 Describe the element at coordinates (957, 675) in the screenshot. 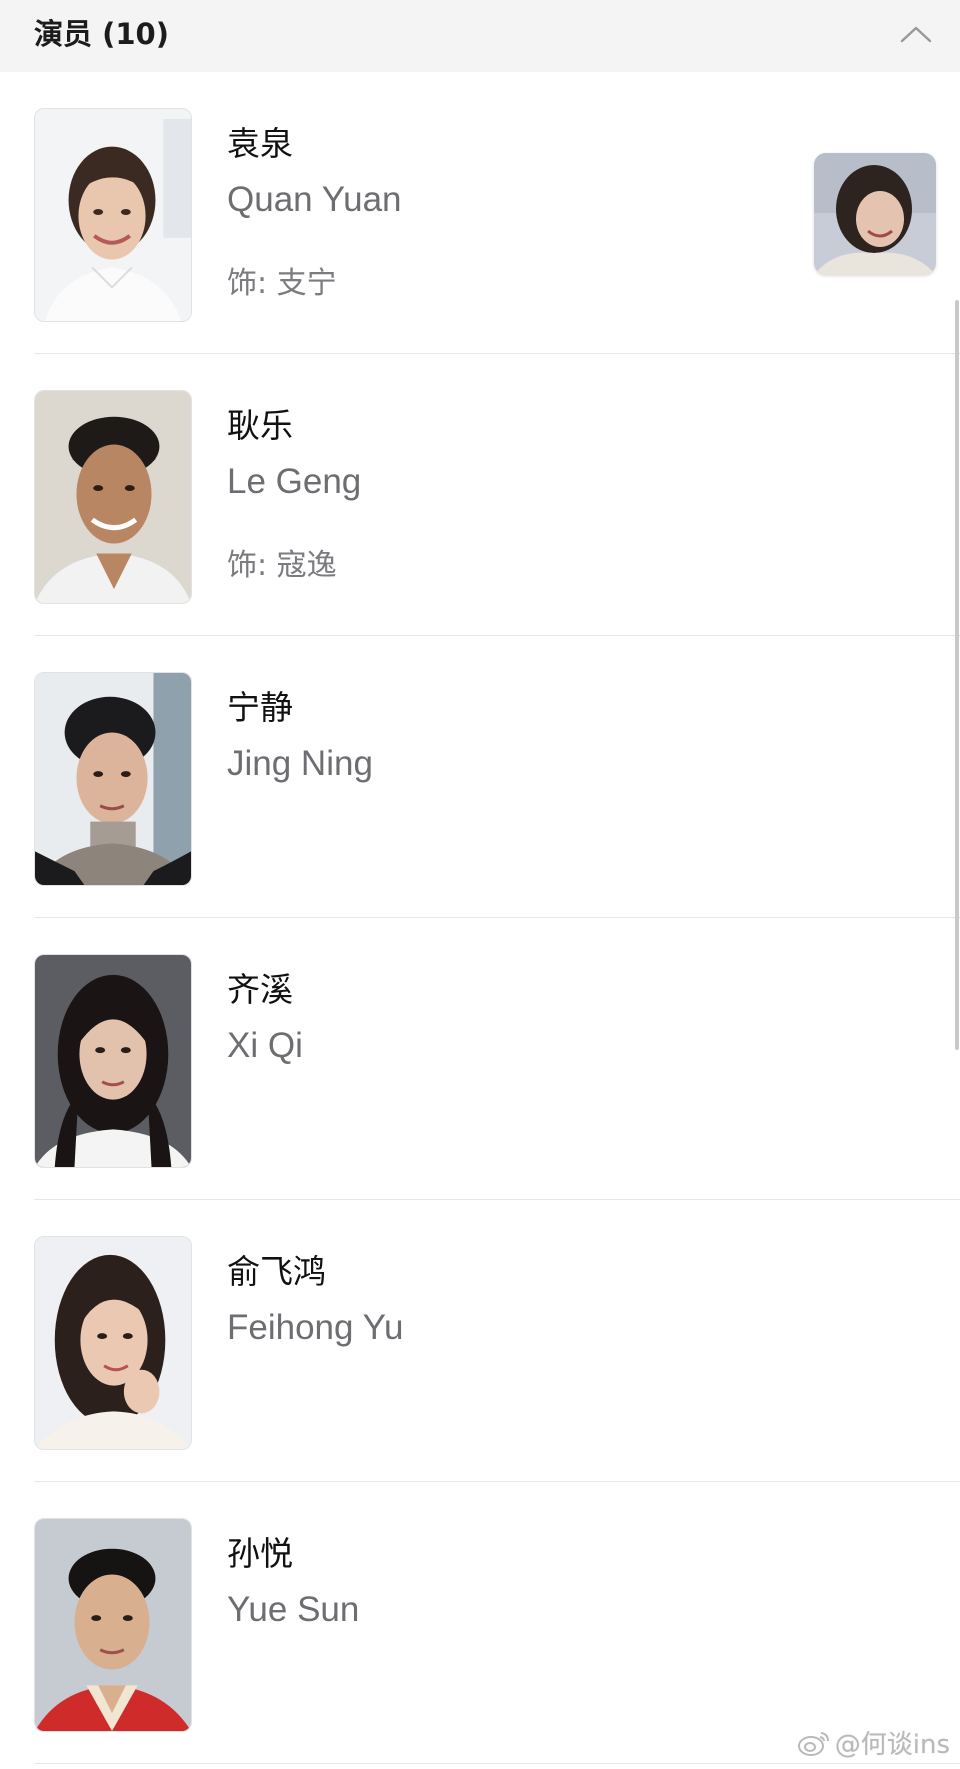

I see `scrollbar` at that location.